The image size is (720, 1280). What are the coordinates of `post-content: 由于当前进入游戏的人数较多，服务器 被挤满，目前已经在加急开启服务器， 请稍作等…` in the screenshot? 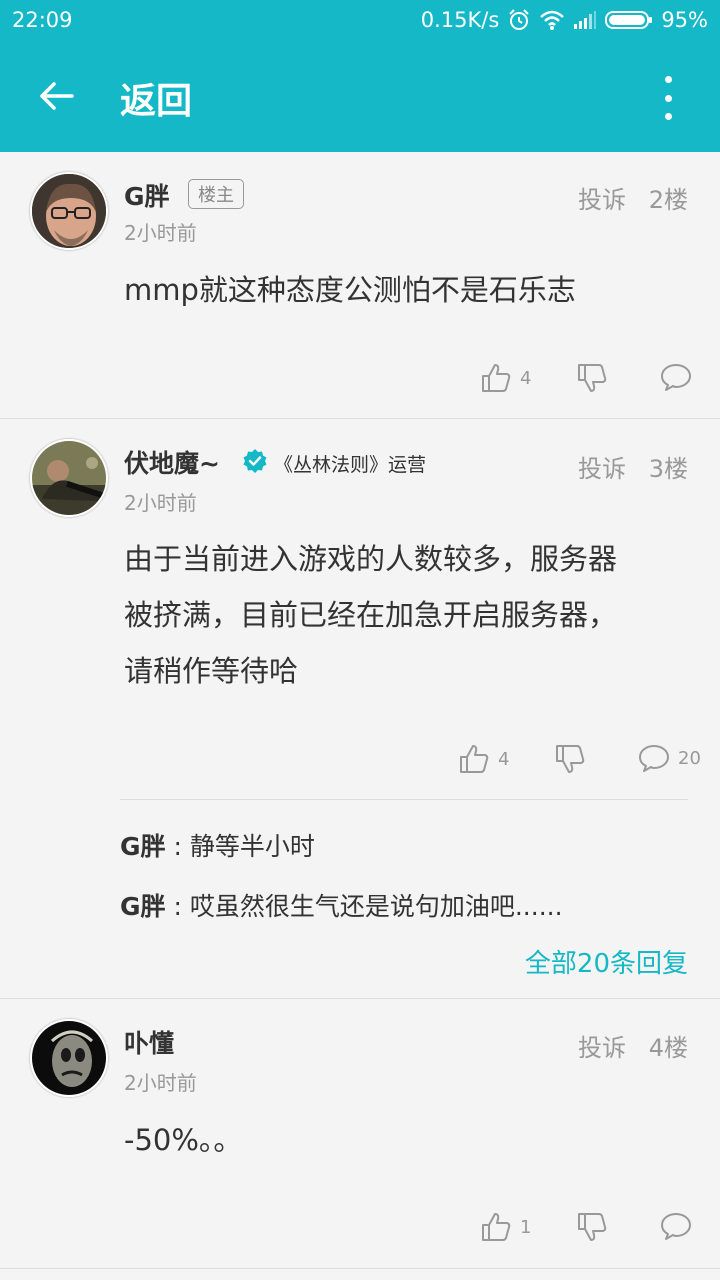 It's located at (409, 615).